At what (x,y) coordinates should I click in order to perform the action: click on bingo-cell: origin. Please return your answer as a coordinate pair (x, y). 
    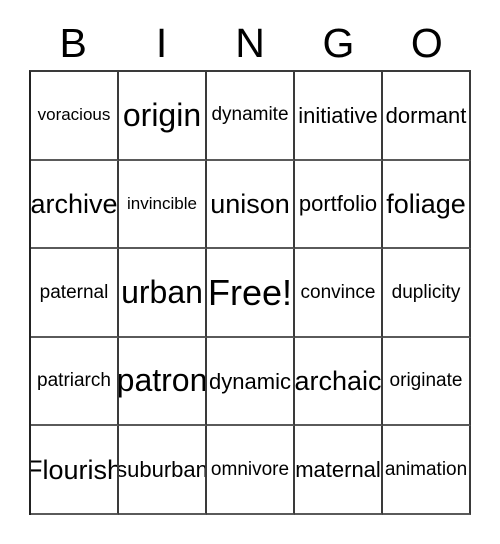
    Looking at the image, I should click on (163, 116).